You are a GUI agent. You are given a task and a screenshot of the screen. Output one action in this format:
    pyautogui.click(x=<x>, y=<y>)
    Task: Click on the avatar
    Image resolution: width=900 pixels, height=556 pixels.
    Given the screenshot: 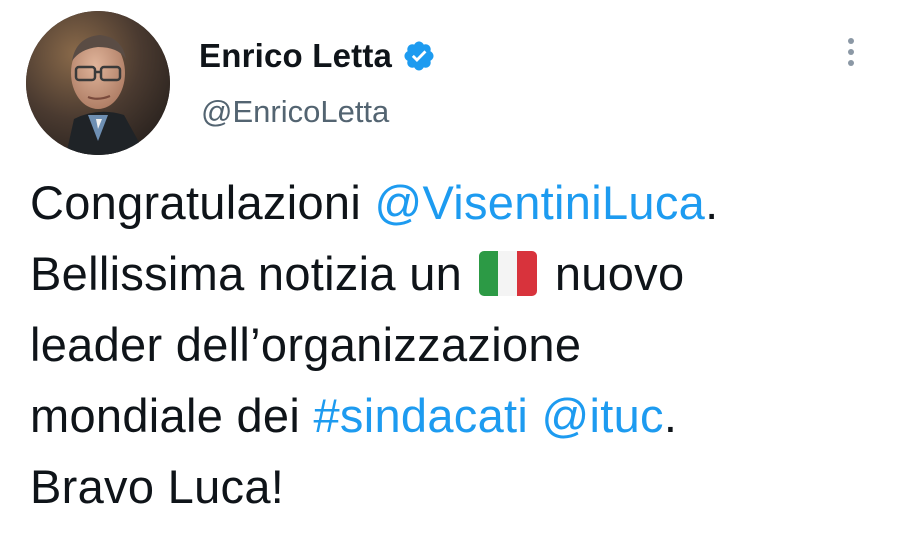 What is the action you would take?
    pyautogui.click(x=98, y=83)
    